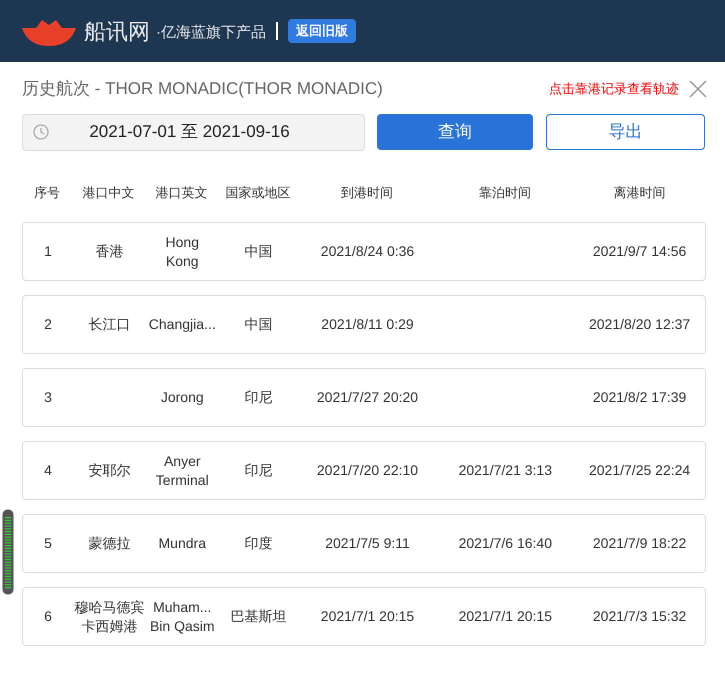 Image resolution: width=725 pixels, height=680 pixels. I want to click on table-cell: 2021/8/11 0:29, so click(367, 324).